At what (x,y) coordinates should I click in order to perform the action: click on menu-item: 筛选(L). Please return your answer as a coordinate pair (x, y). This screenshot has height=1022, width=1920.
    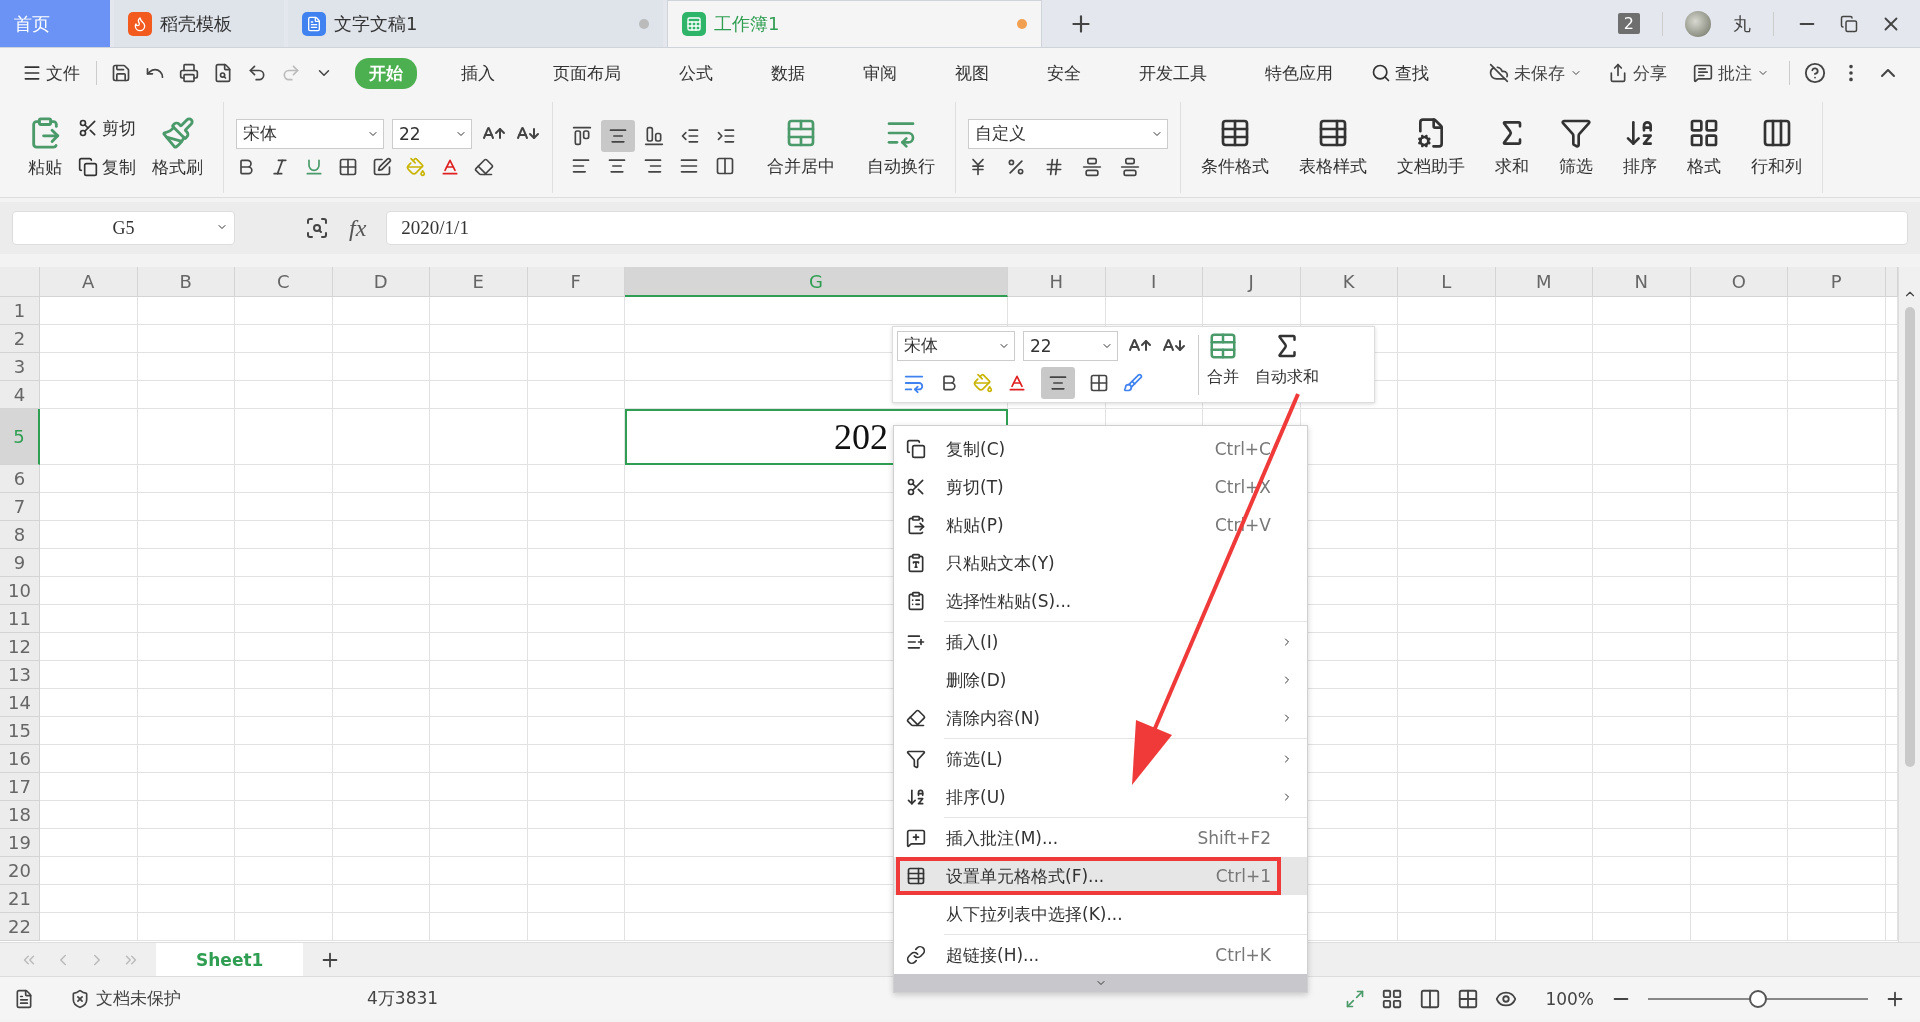
    Looking at the image, I should click on (1100, 759).